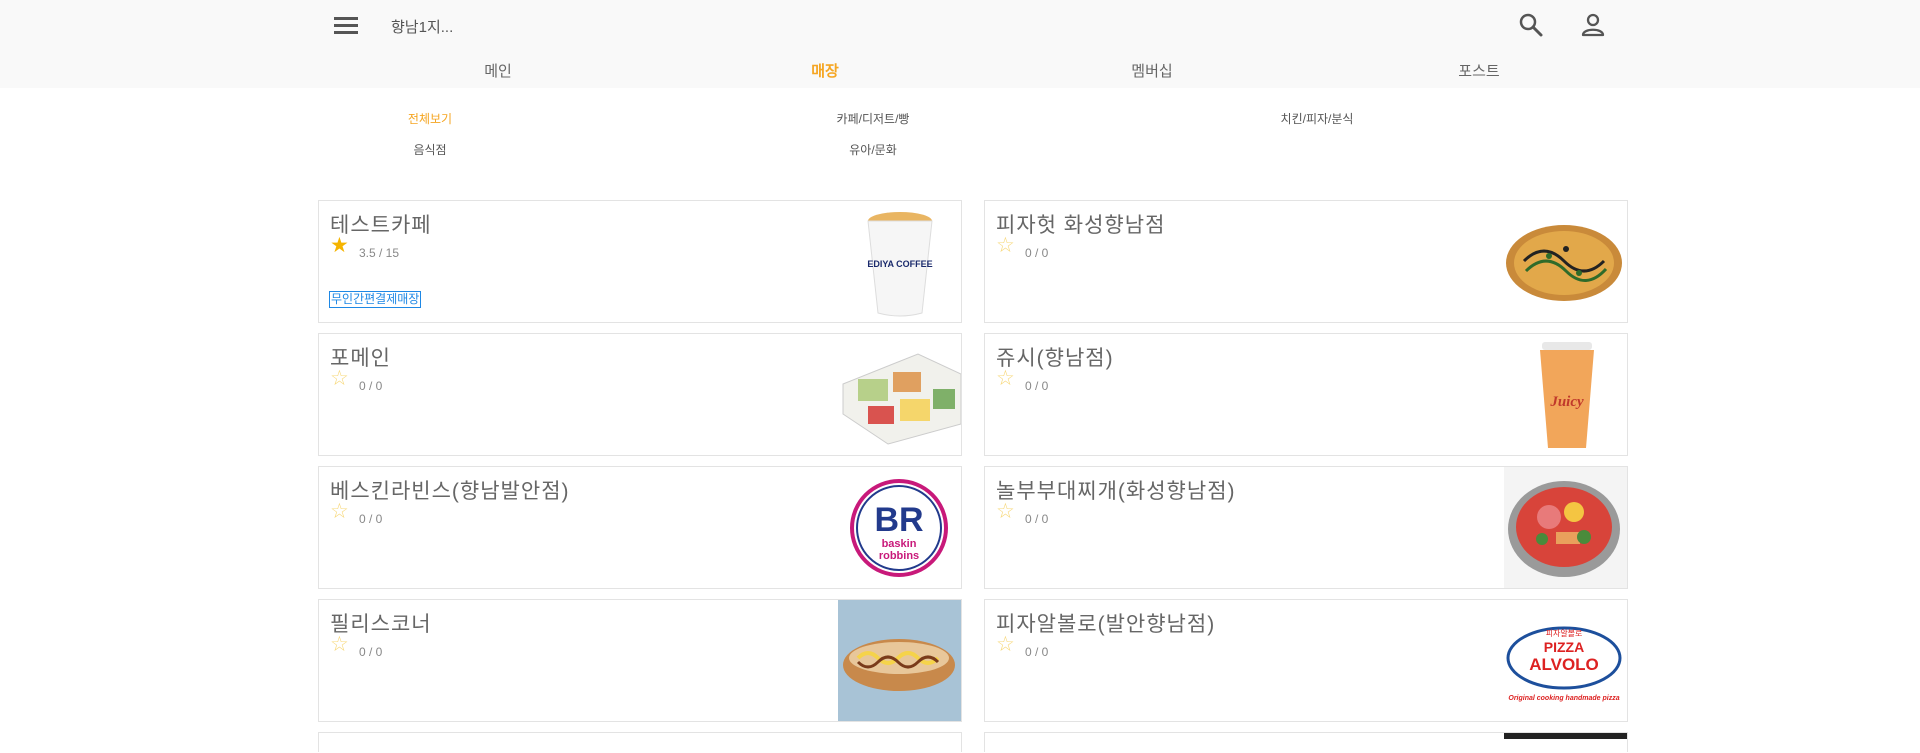 This screenshot has width=1920, height=753. I want to click on cup-brand-text: EDIYA COFFEE, so click(899, 264).